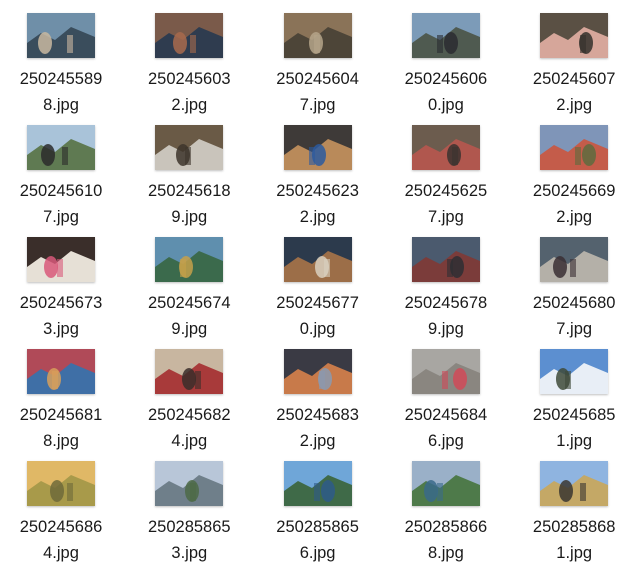  Describe the element at coordinates (62, 204) in the screenshot. I see `file-name-label: 250245610 7.jpg` at that location.